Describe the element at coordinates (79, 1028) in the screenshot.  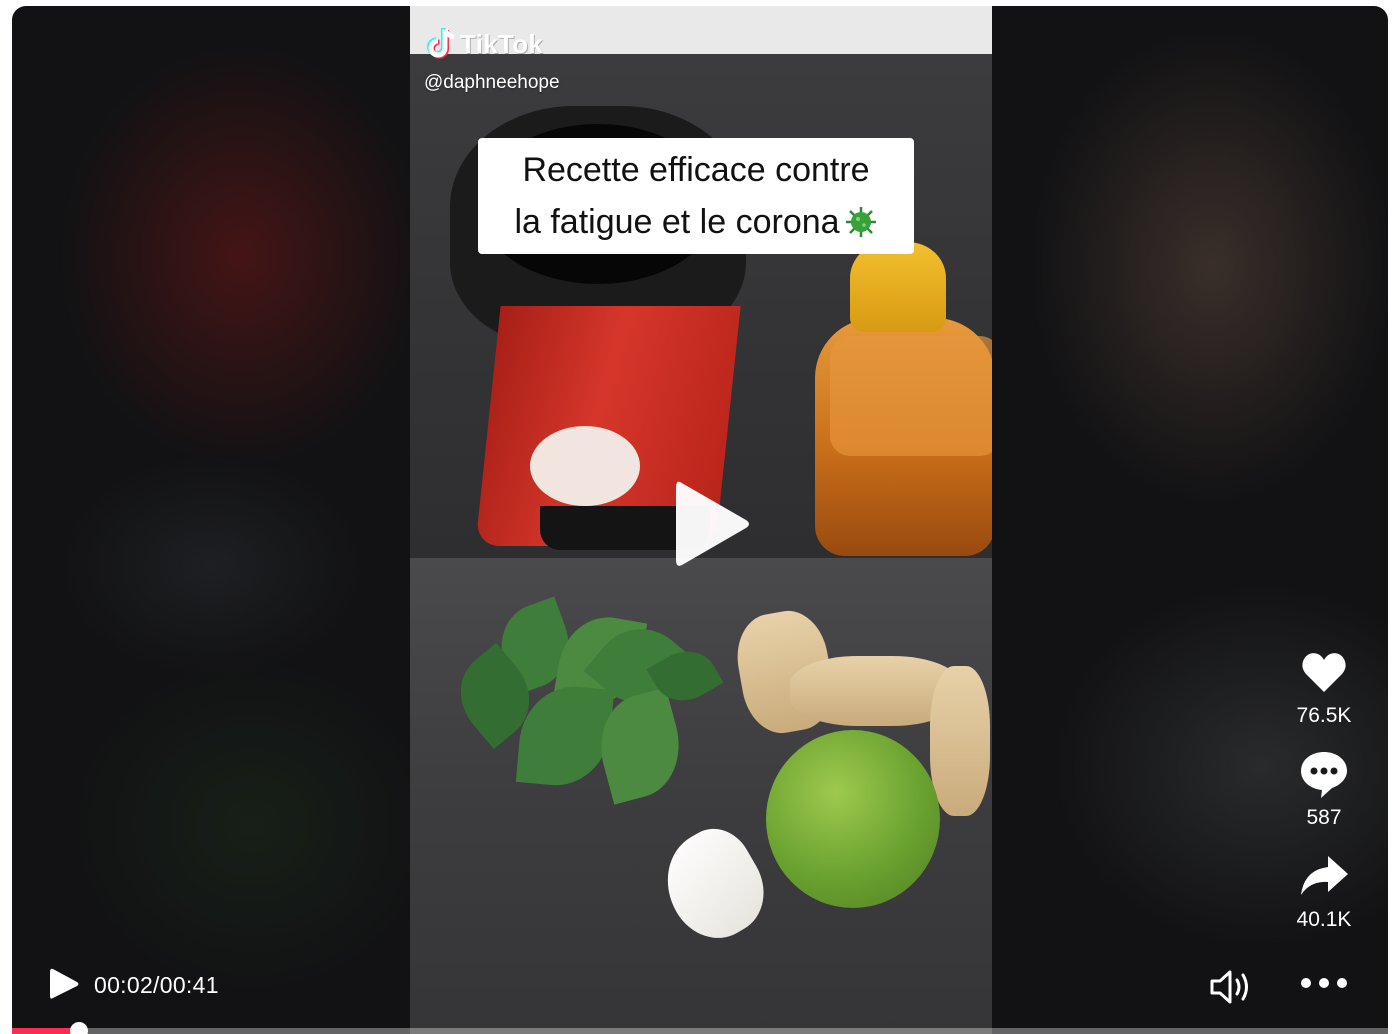
I see `progress-scrubber-handle` at that location.